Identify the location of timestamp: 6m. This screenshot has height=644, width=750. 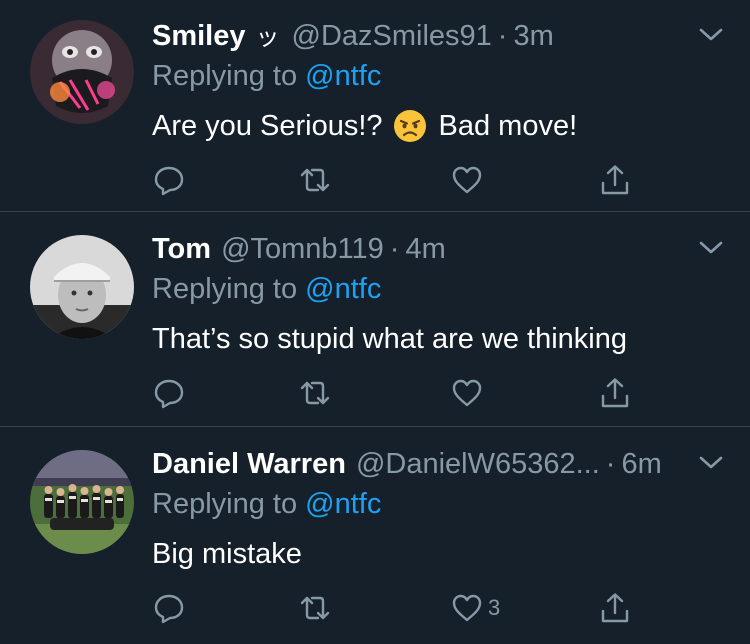
(641, 464).